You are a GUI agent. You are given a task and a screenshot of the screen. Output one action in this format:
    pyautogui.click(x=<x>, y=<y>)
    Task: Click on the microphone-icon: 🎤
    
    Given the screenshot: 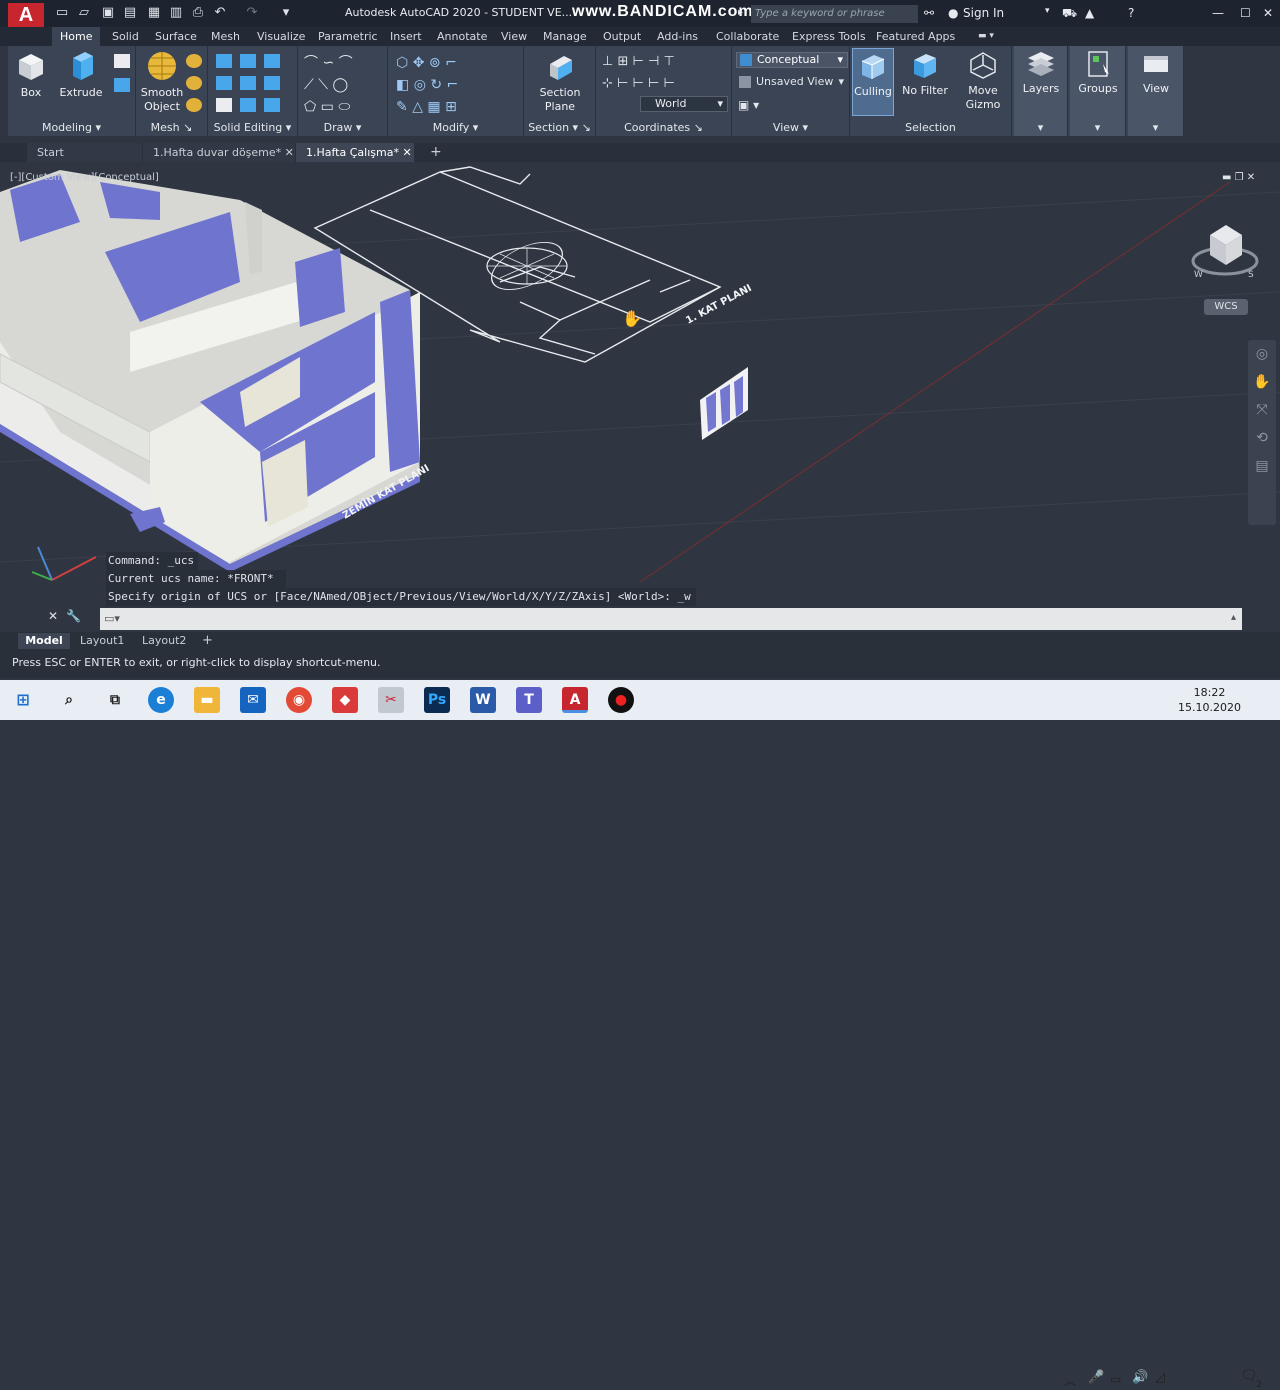 What is the action you would take?
    pyautogui.click(x=1096, y=1377)
    